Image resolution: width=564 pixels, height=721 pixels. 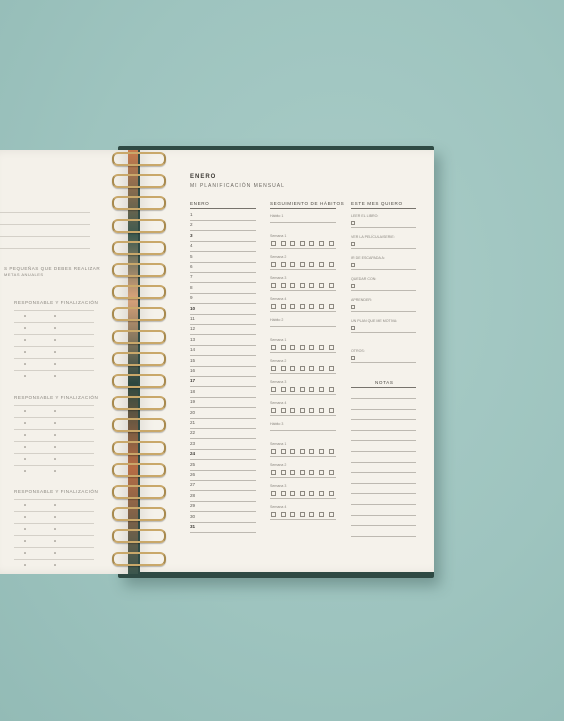 I want to click on want-label: OTROS:, so click(x=358, y=351).